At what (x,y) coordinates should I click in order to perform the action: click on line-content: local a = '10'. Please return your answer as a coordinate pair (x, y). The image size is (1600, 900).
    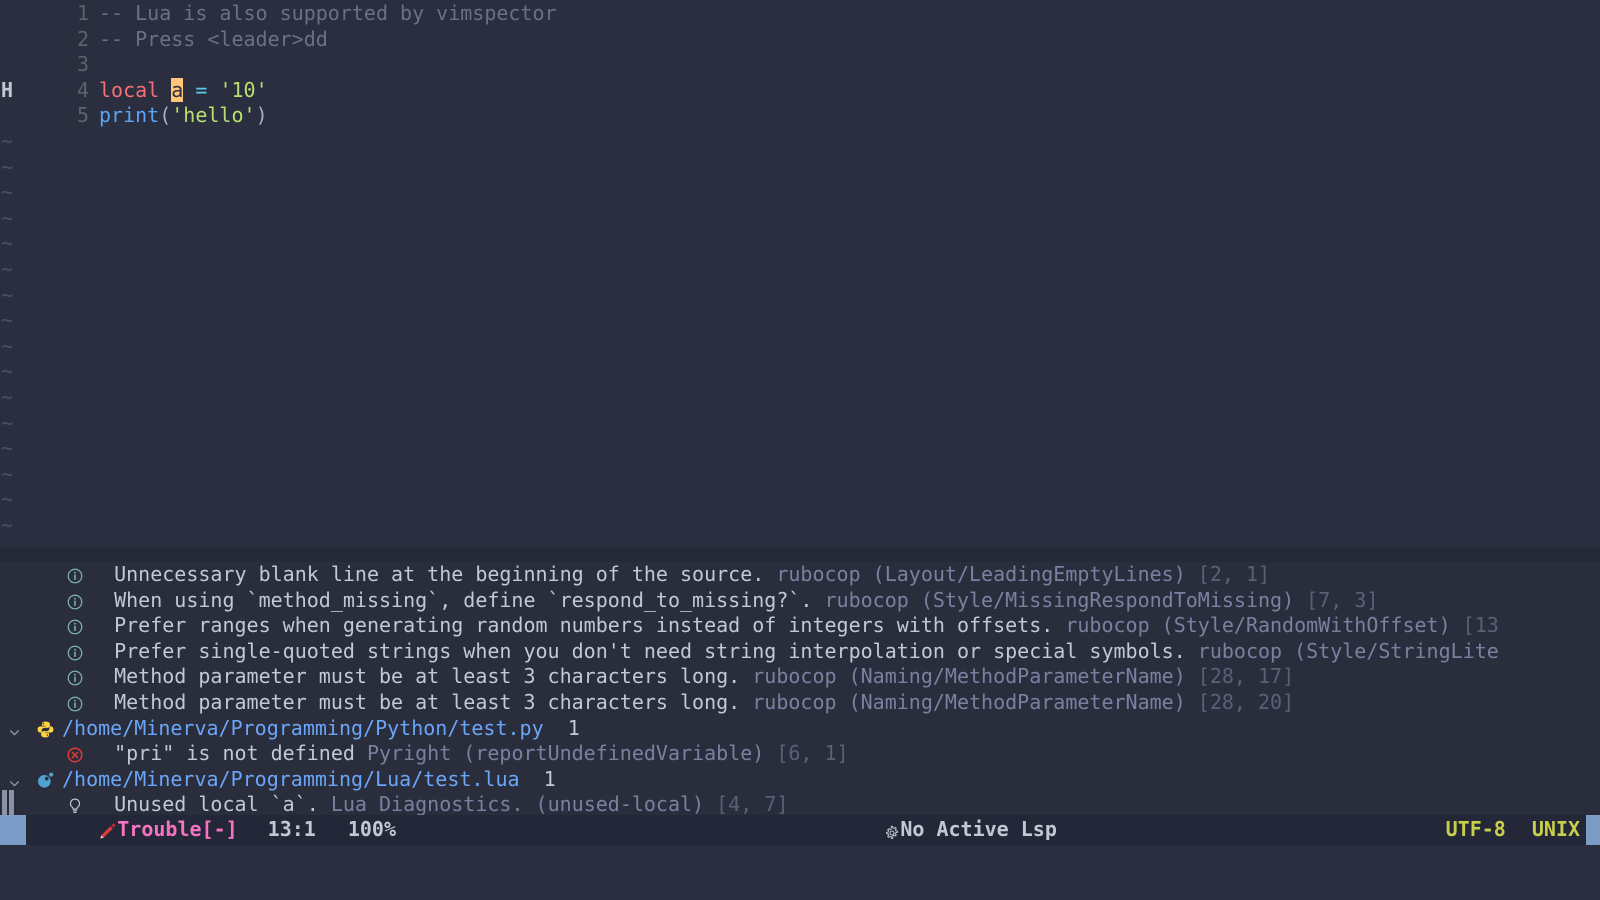
    Looking at the image, I should click on (849, 90).